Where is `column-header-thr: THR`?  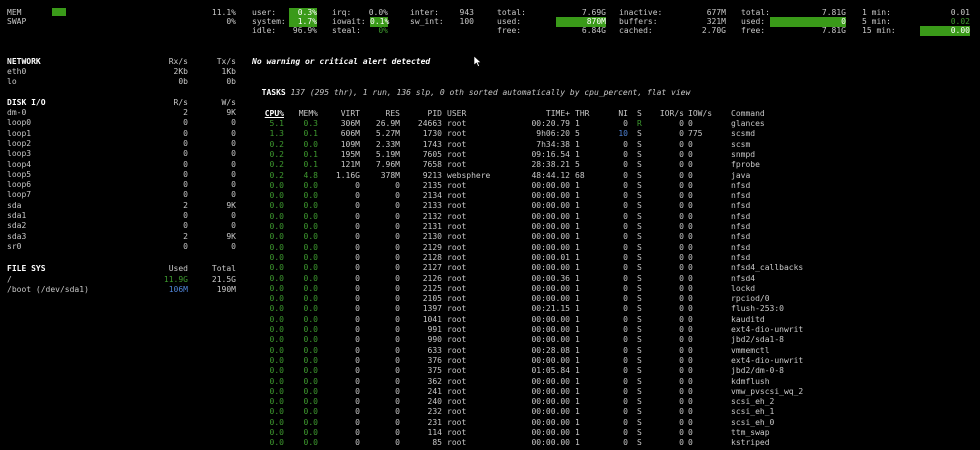 column-header-thr: THR is located at coordinates (582, 114).